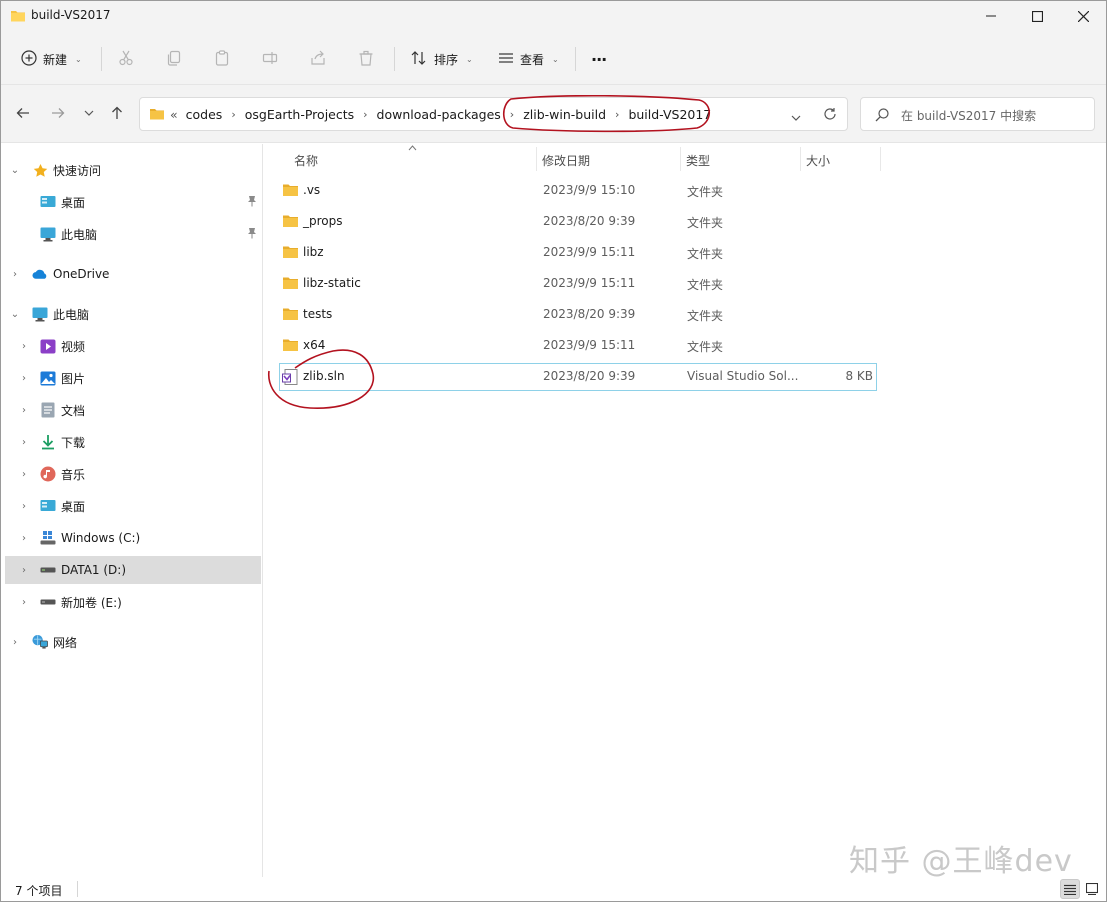 This screenshot has width=1107, height=902. I want to click on file-row: .vs 2023/9/9 15:10 文件夹, so click(578, 191).